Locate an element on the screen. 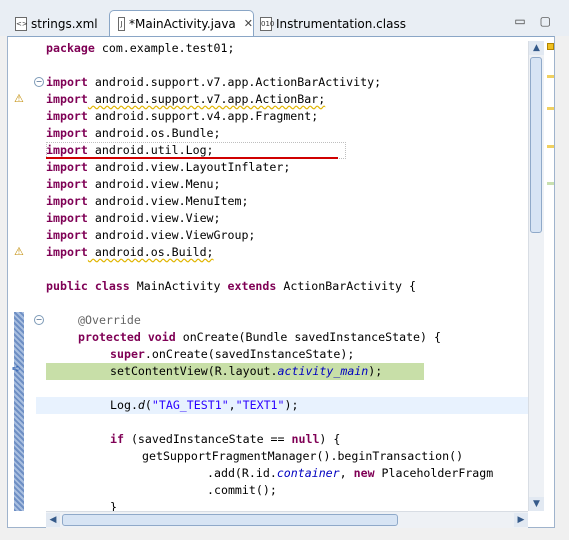 The image size is (569, 540). tab-instrumentation-class: 010 Instrumentation.class is located at coordinates (338, 23).